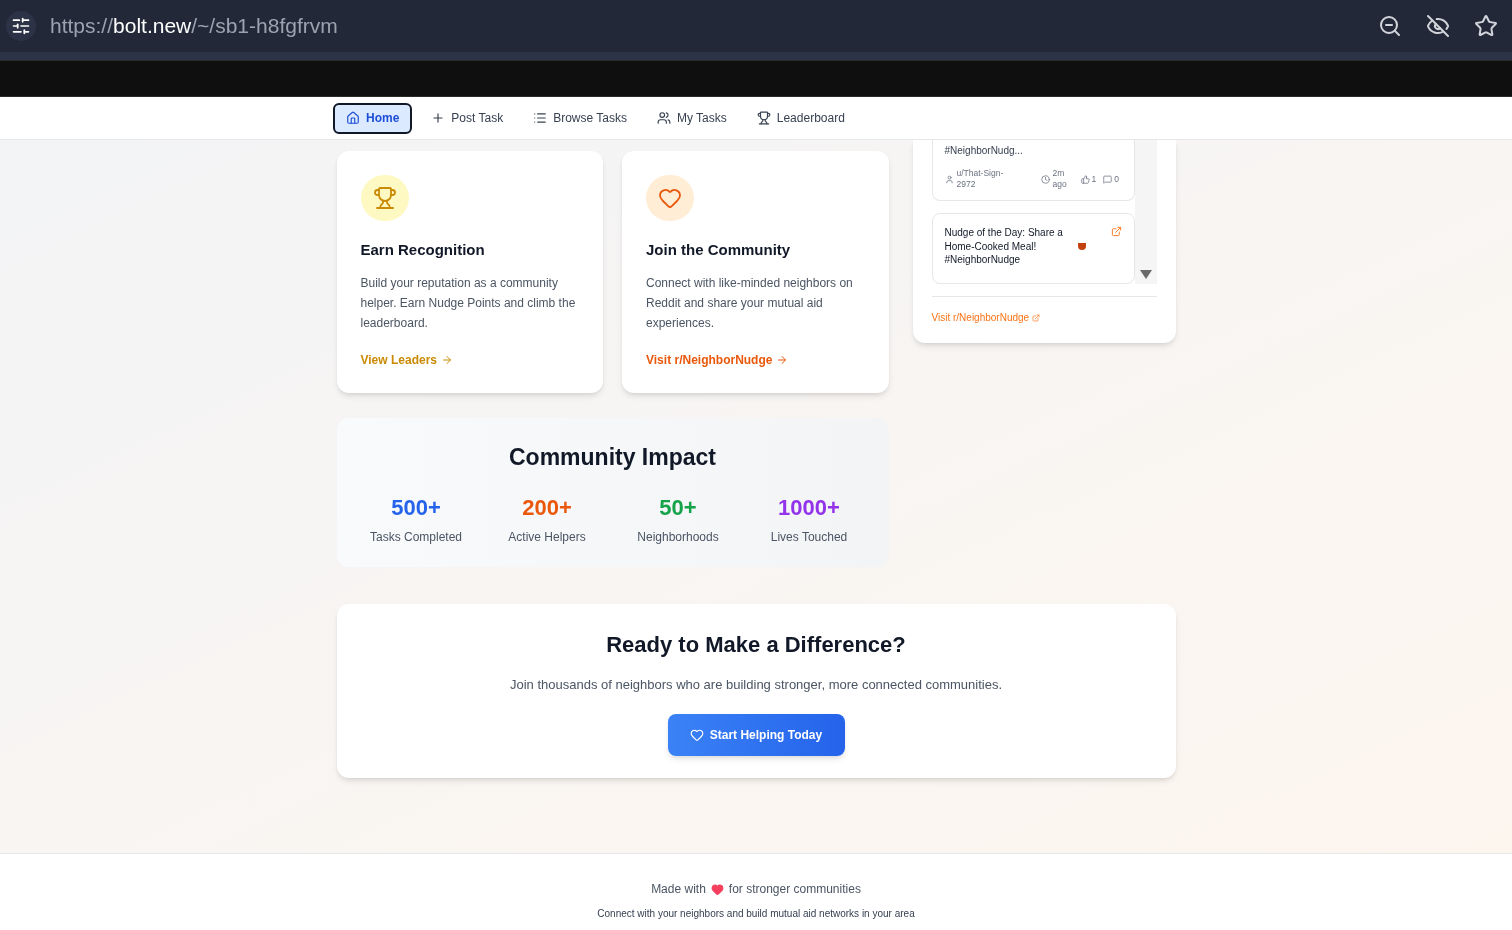 Image resolution: width=1512 pixels, height=930 pixels. I want to click on scrollbar, so click(1145, 212).